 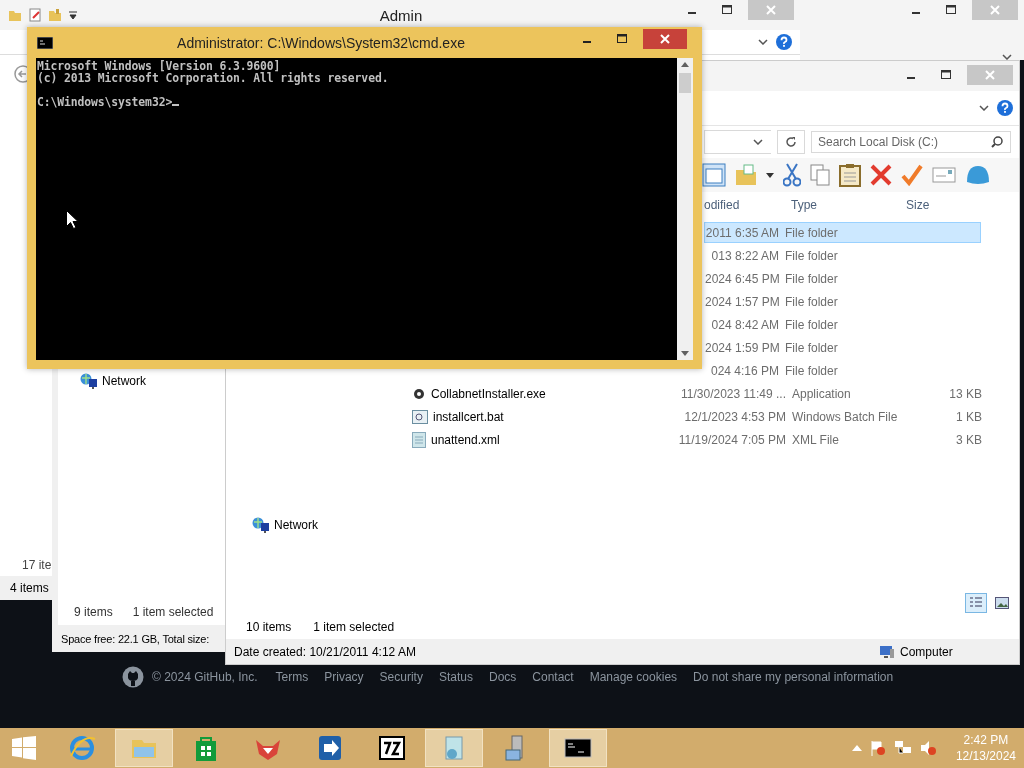 I want to click on scroll-down-icon, so click(x=685, y=353).